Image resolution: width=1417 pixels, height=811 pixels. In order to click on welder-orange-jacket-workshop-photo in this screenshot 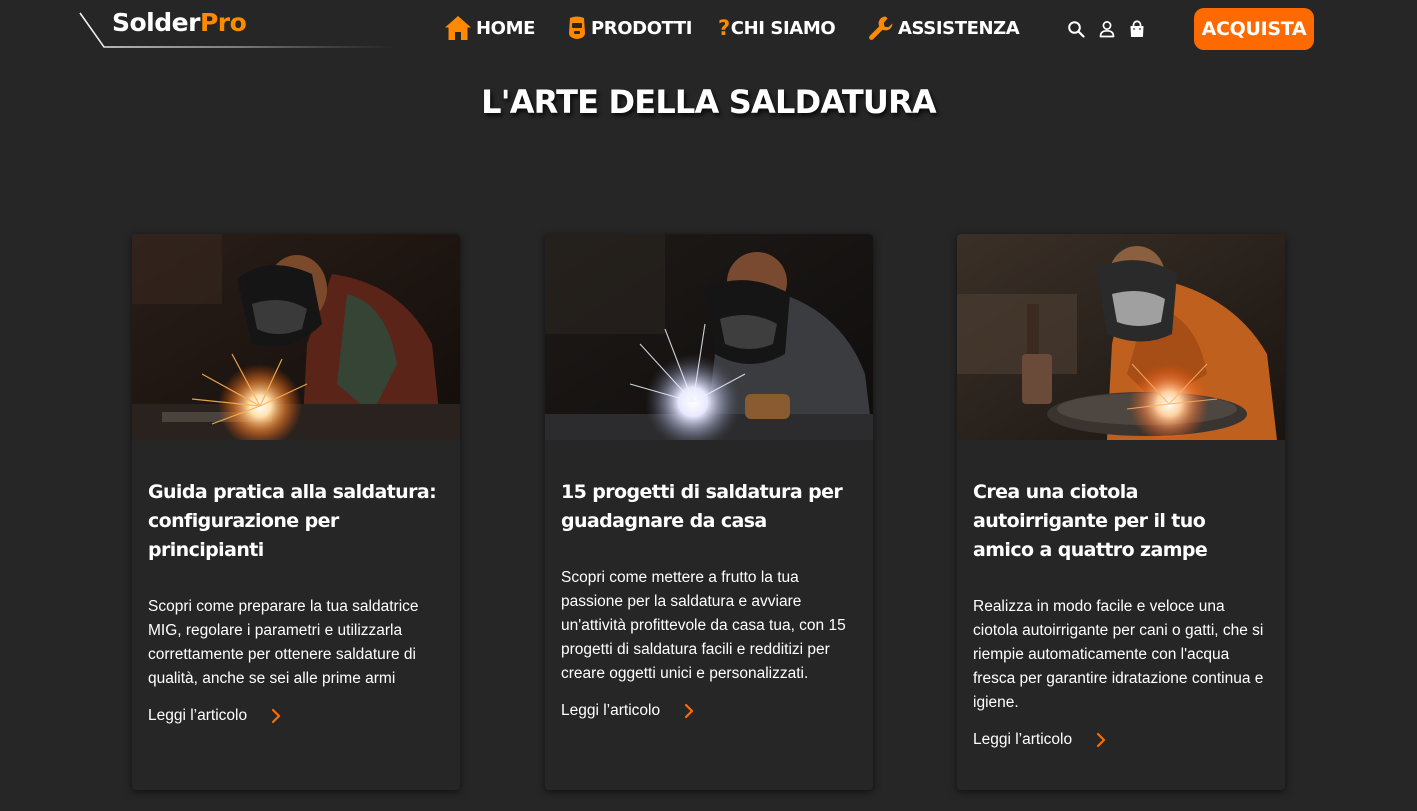, I will do `click(1121, 337)`.